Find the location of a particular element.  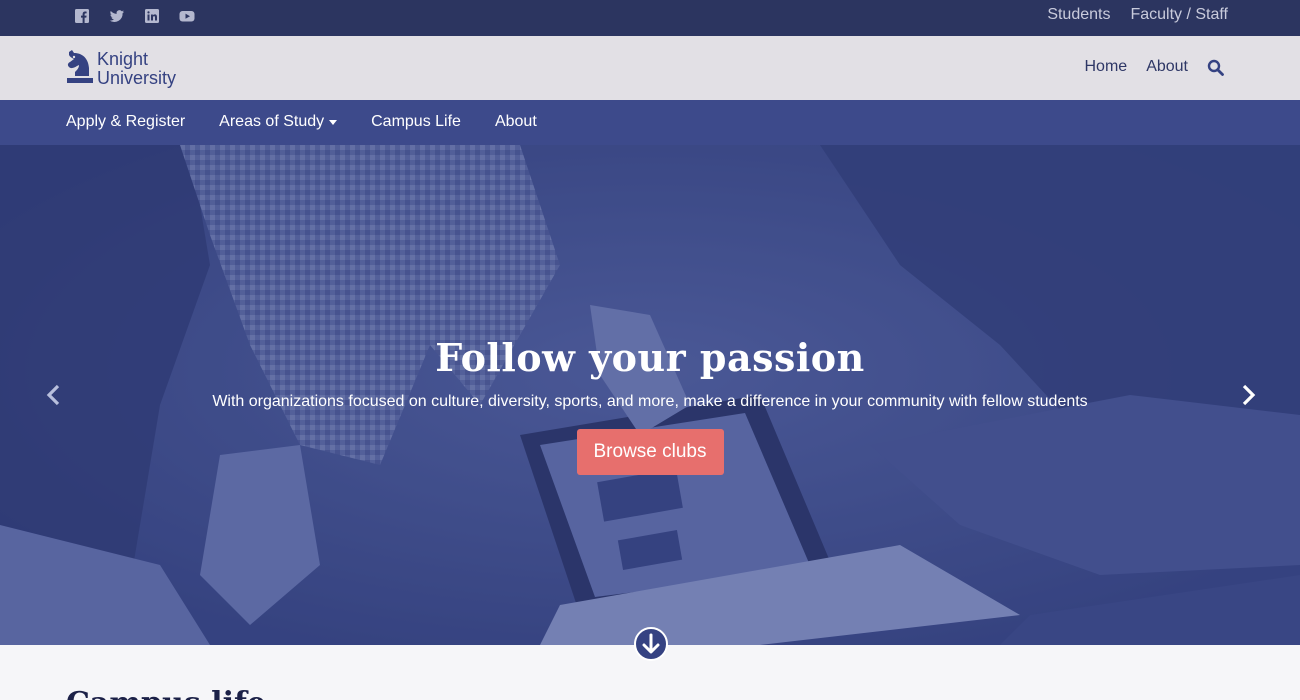

nav-label: About is located at coordinates (515, 121).